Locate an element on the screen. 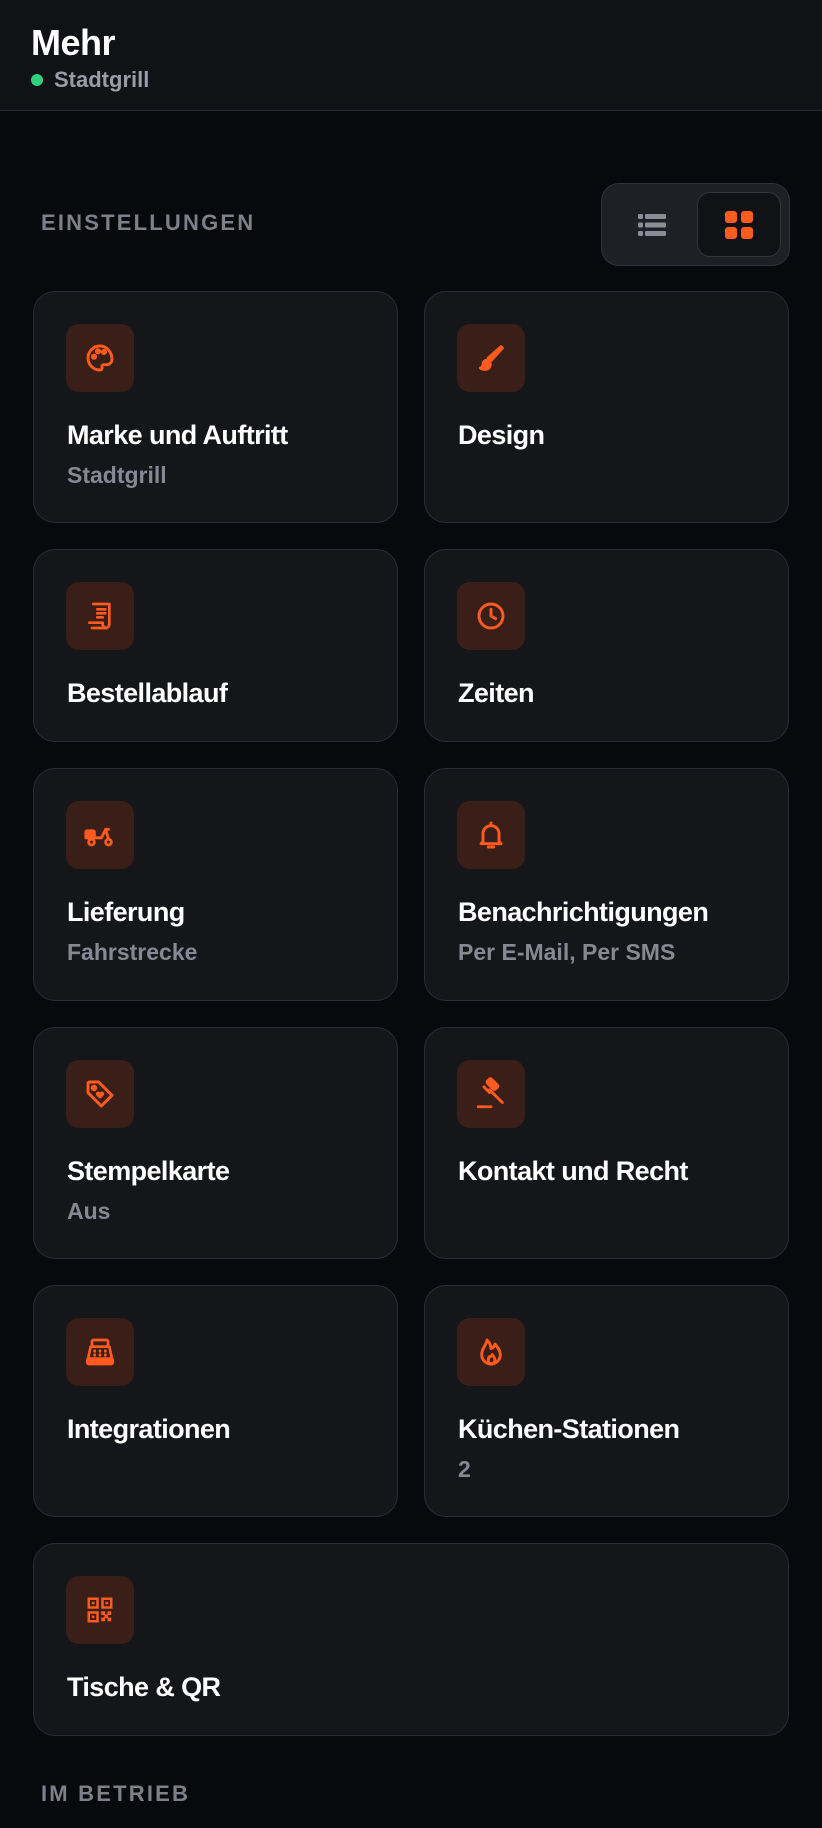 This screenshot has width=822, height=1828. bell-icon is located at coordinates (491, 835).